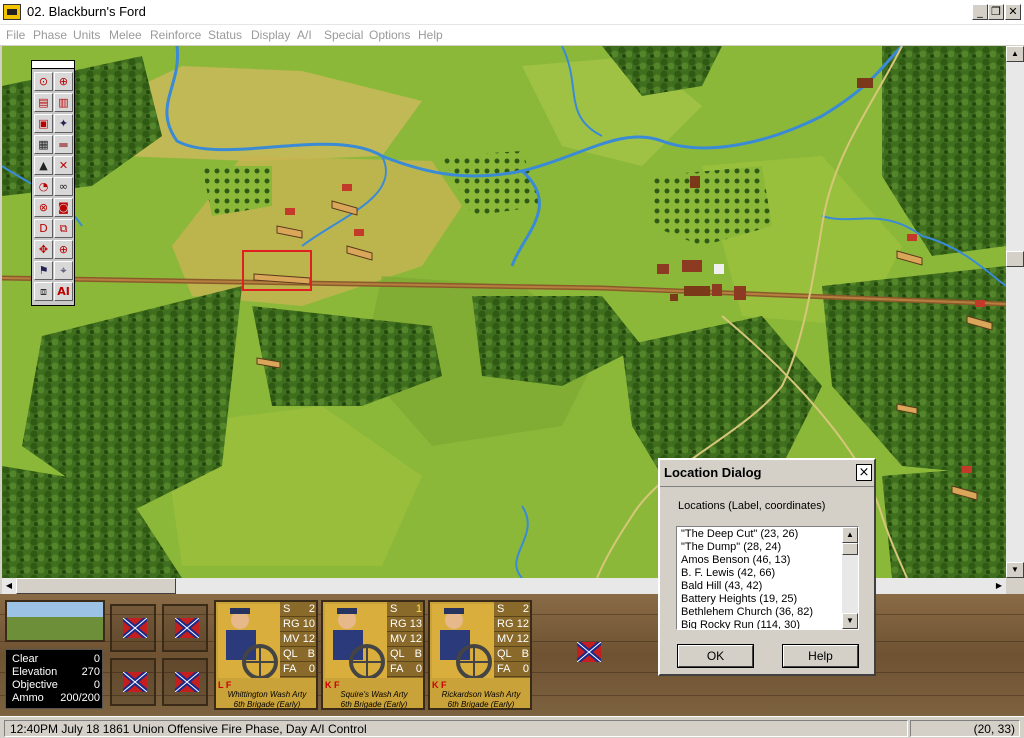 The height and width of the screenshot is (738, 1024). I want to click on unit-info-icon: ▣, so click(43, 123).